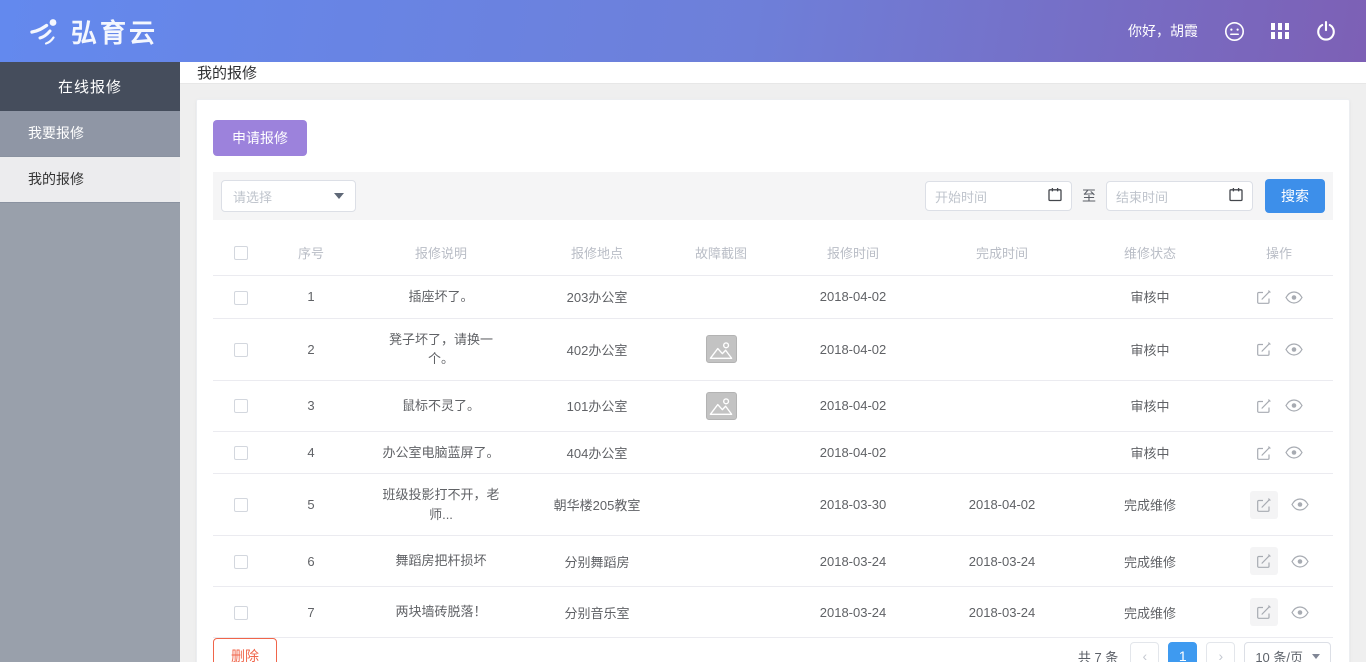 Image resolution: width=1366 pixels, height=662 pixels. Describe the element at coordinates (961, 197) in the screenshot. I see `start-date-placeholder: 开始时间` at that location.